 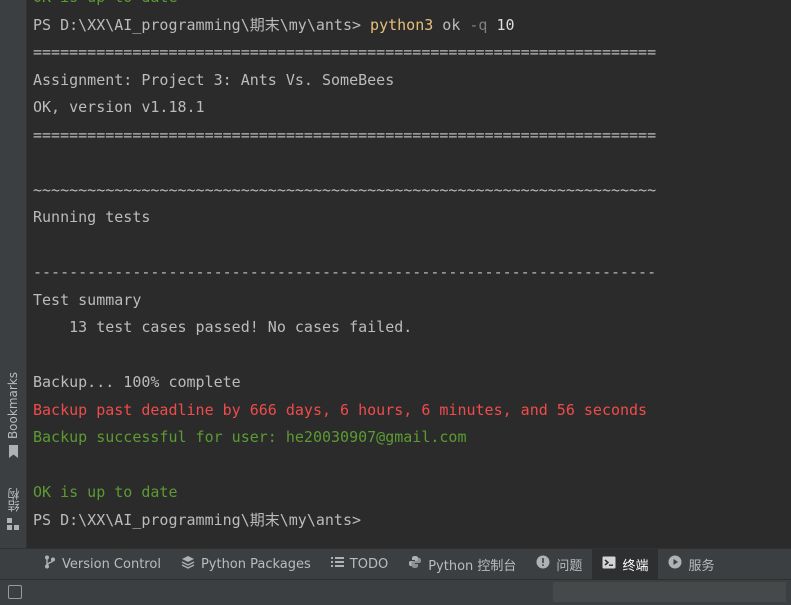 What do you see at coordinates (415, 564) in the screenshot?
I see `python-icon` at bounding box center [415, 564].